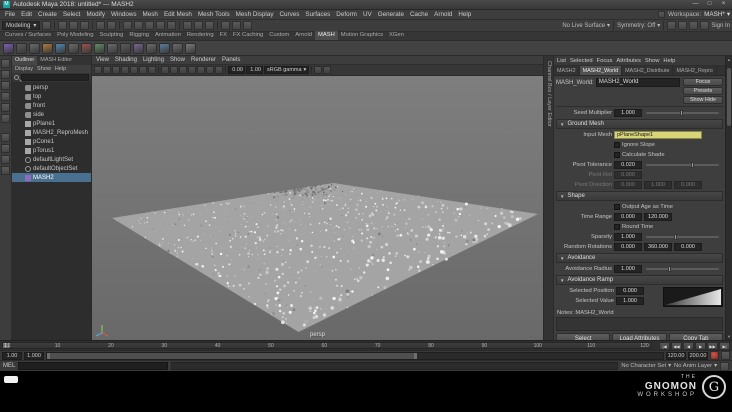 This screenshot has width=732, height=412. Describe the element at coordinates (60, 69) in the screenshot. I see `outliner-menu-item: Help` at that location.